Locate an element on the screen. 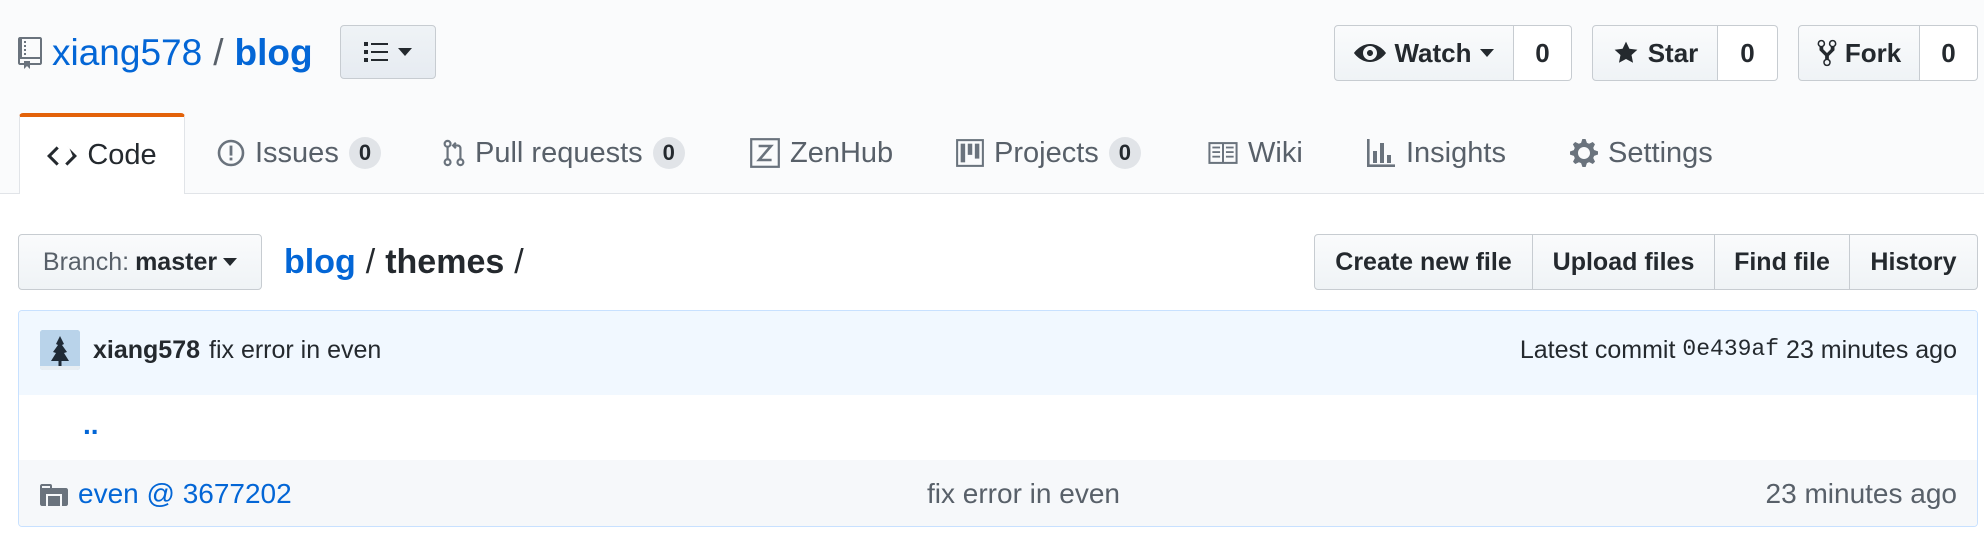 The height and width of the screenshot is (538, 1984). tab-settings-label: Settings is located at coordinates (1660, 152).